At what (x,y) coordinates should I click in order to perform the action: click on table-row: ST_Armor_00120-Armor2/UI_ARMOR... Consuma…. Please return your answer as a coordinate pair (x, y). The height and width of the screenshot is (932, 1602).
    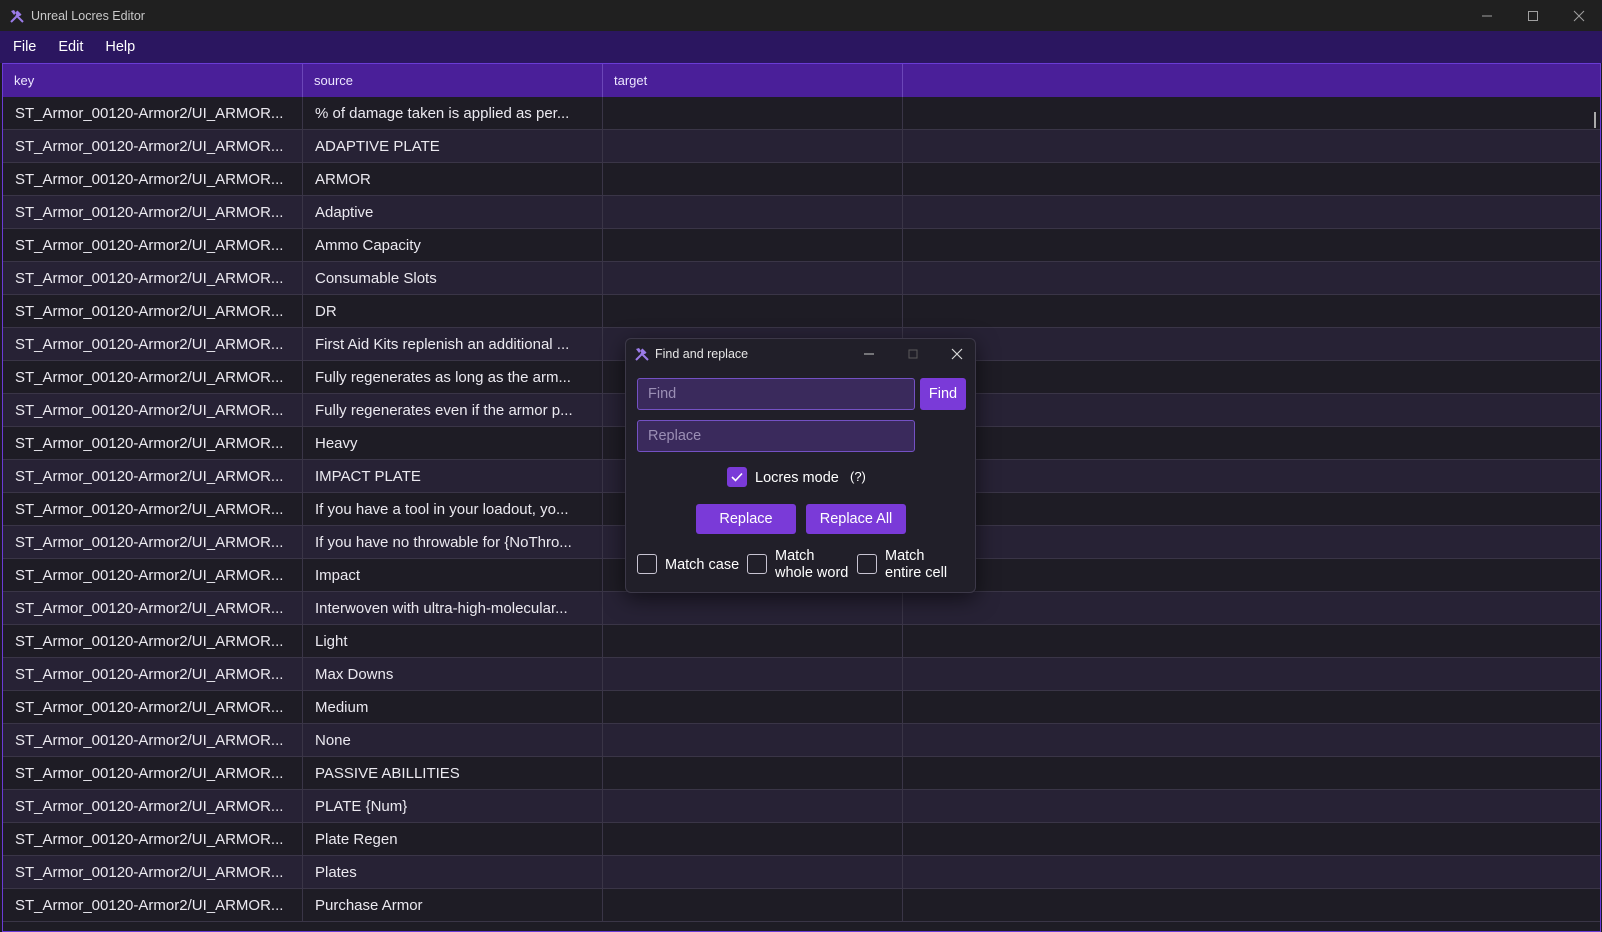
    Looking at the image, I should click on (801, 278).